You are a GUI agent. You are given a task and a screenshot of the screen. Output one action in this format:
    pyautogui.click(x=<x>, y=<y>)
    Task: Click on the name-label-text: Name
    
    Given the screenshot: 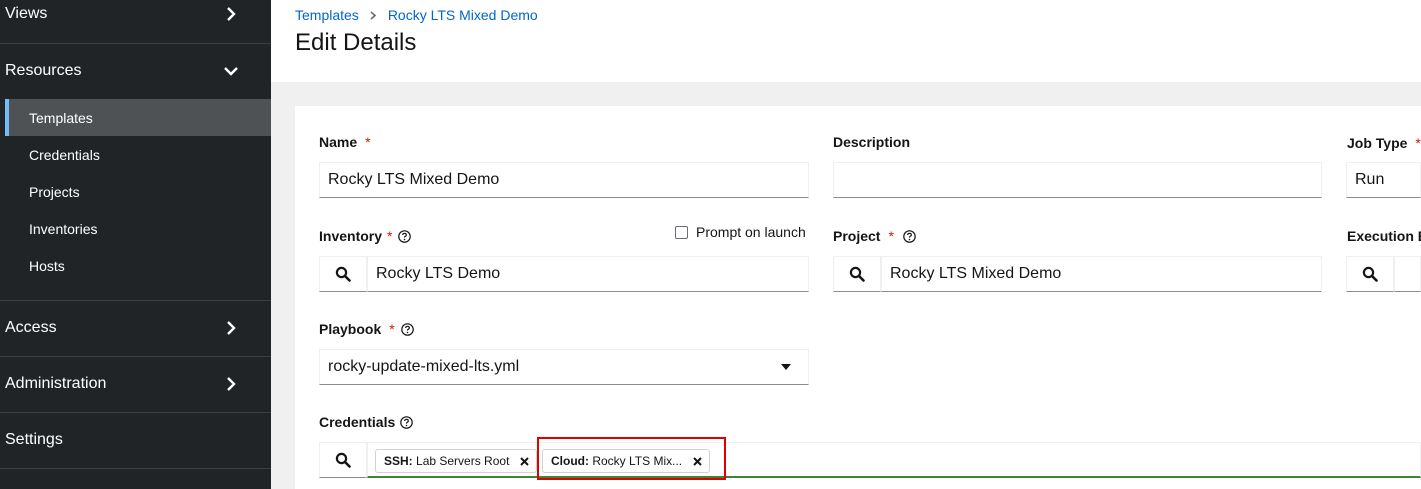 What is the action you would take?
    pyautogui.click(x=338, y=142)
    